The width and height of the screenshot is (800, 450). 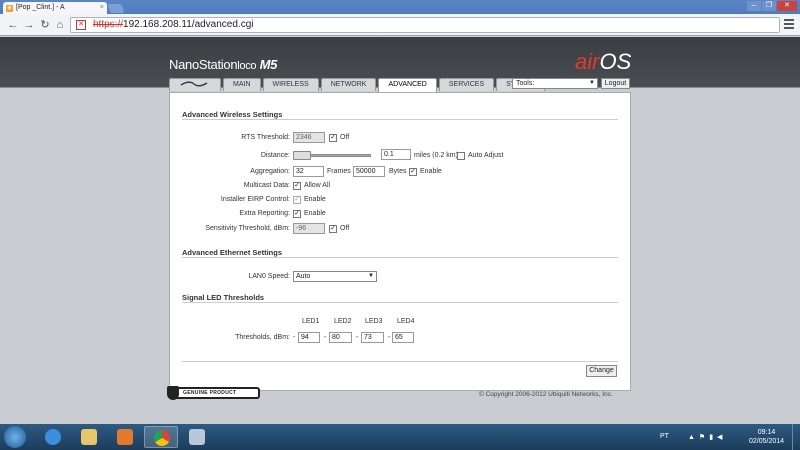 What do you see at coordinates (297, 186) in the screenshot?
I see `multicast-checkbox: ✓` at bounding box center [297, 186].